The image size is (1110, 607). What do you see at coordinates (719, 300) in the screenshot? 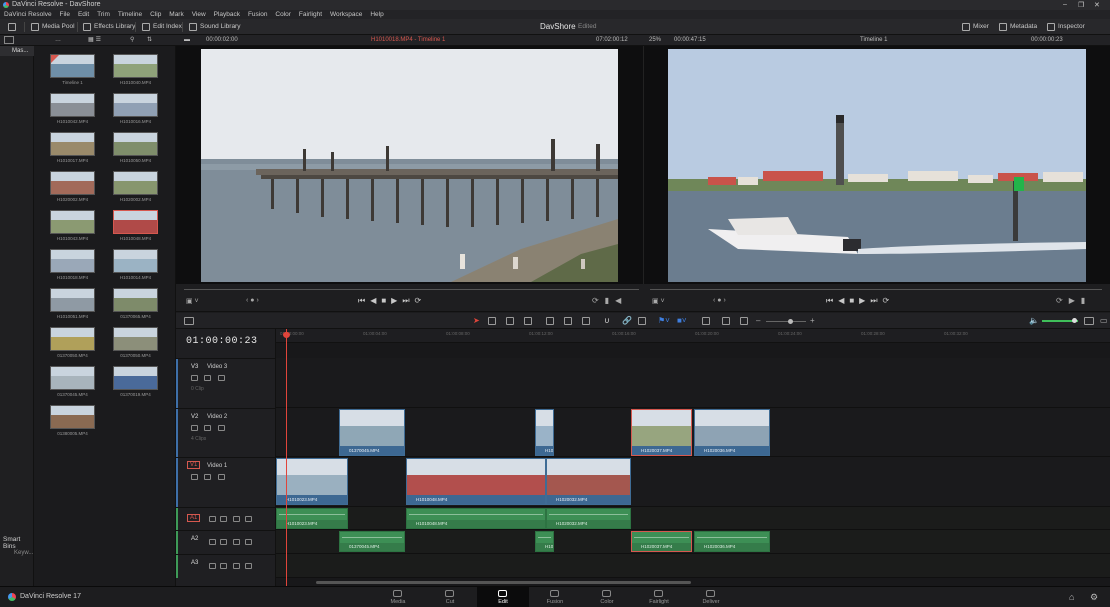
I see `timeline-jog-icon: ‹ ● ›` at bounding box center [719, 300].